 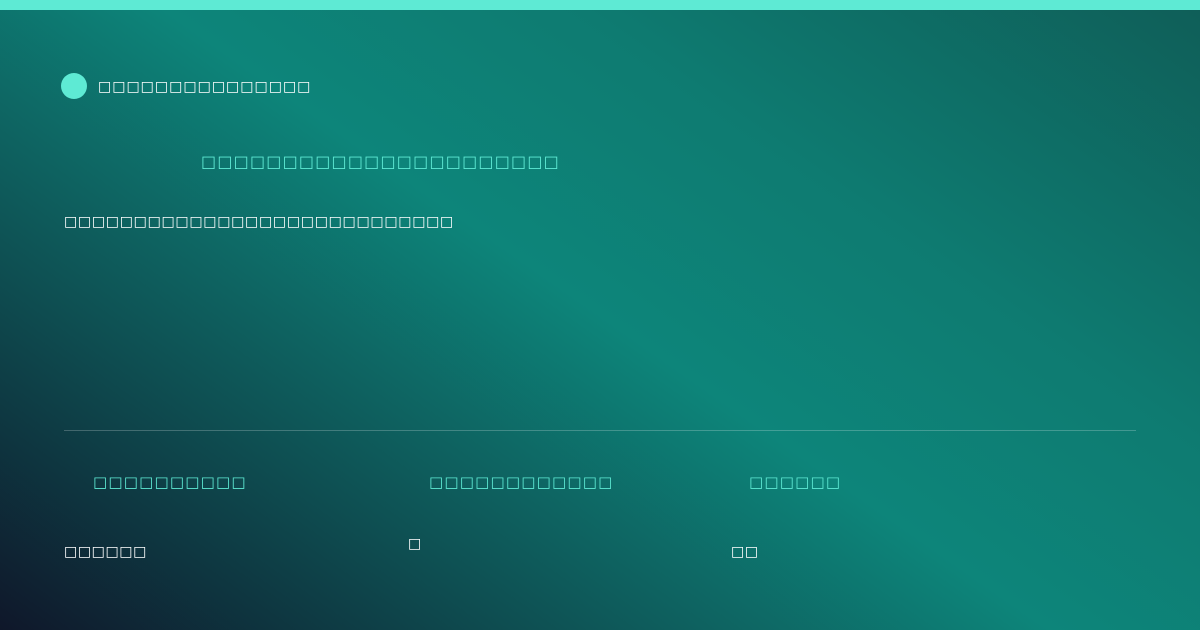 I want to click on headline: □□□□□□□□□□□□□□□□□□□□□□, so click(x=380, y=161).